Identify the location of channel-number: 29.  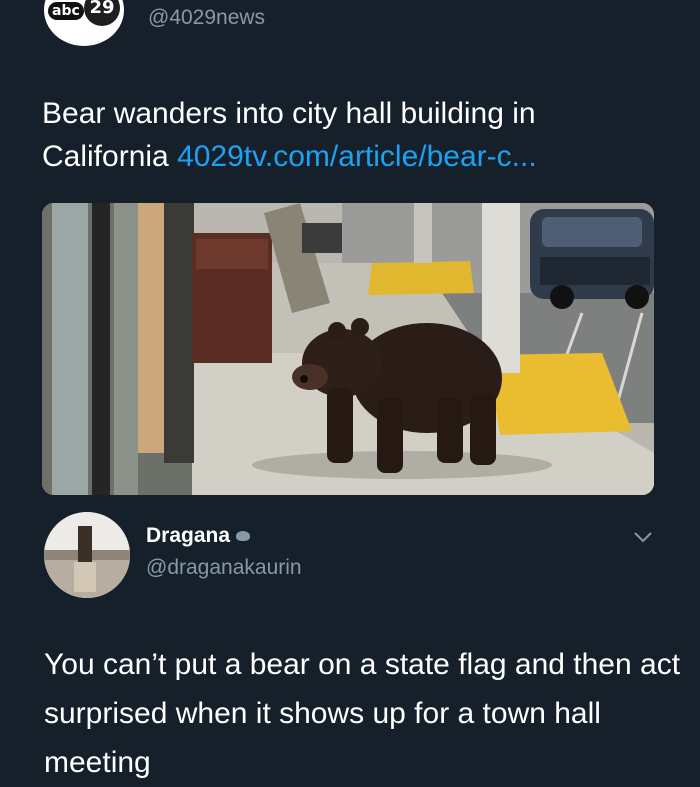
(102, 13).